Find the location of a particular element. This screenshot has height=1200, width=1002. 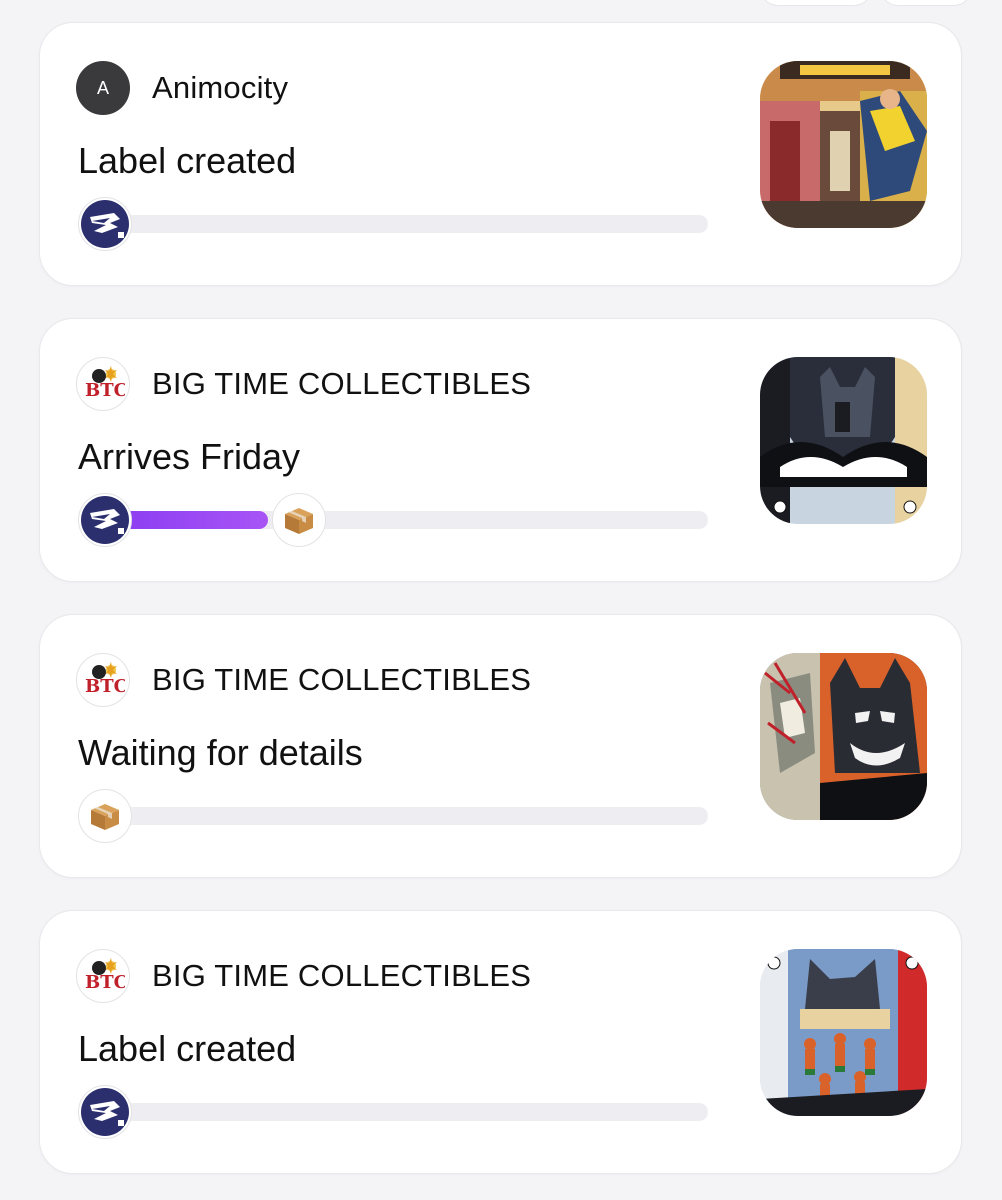

merchant-name: Animocity is located at coordinates (220, 87).